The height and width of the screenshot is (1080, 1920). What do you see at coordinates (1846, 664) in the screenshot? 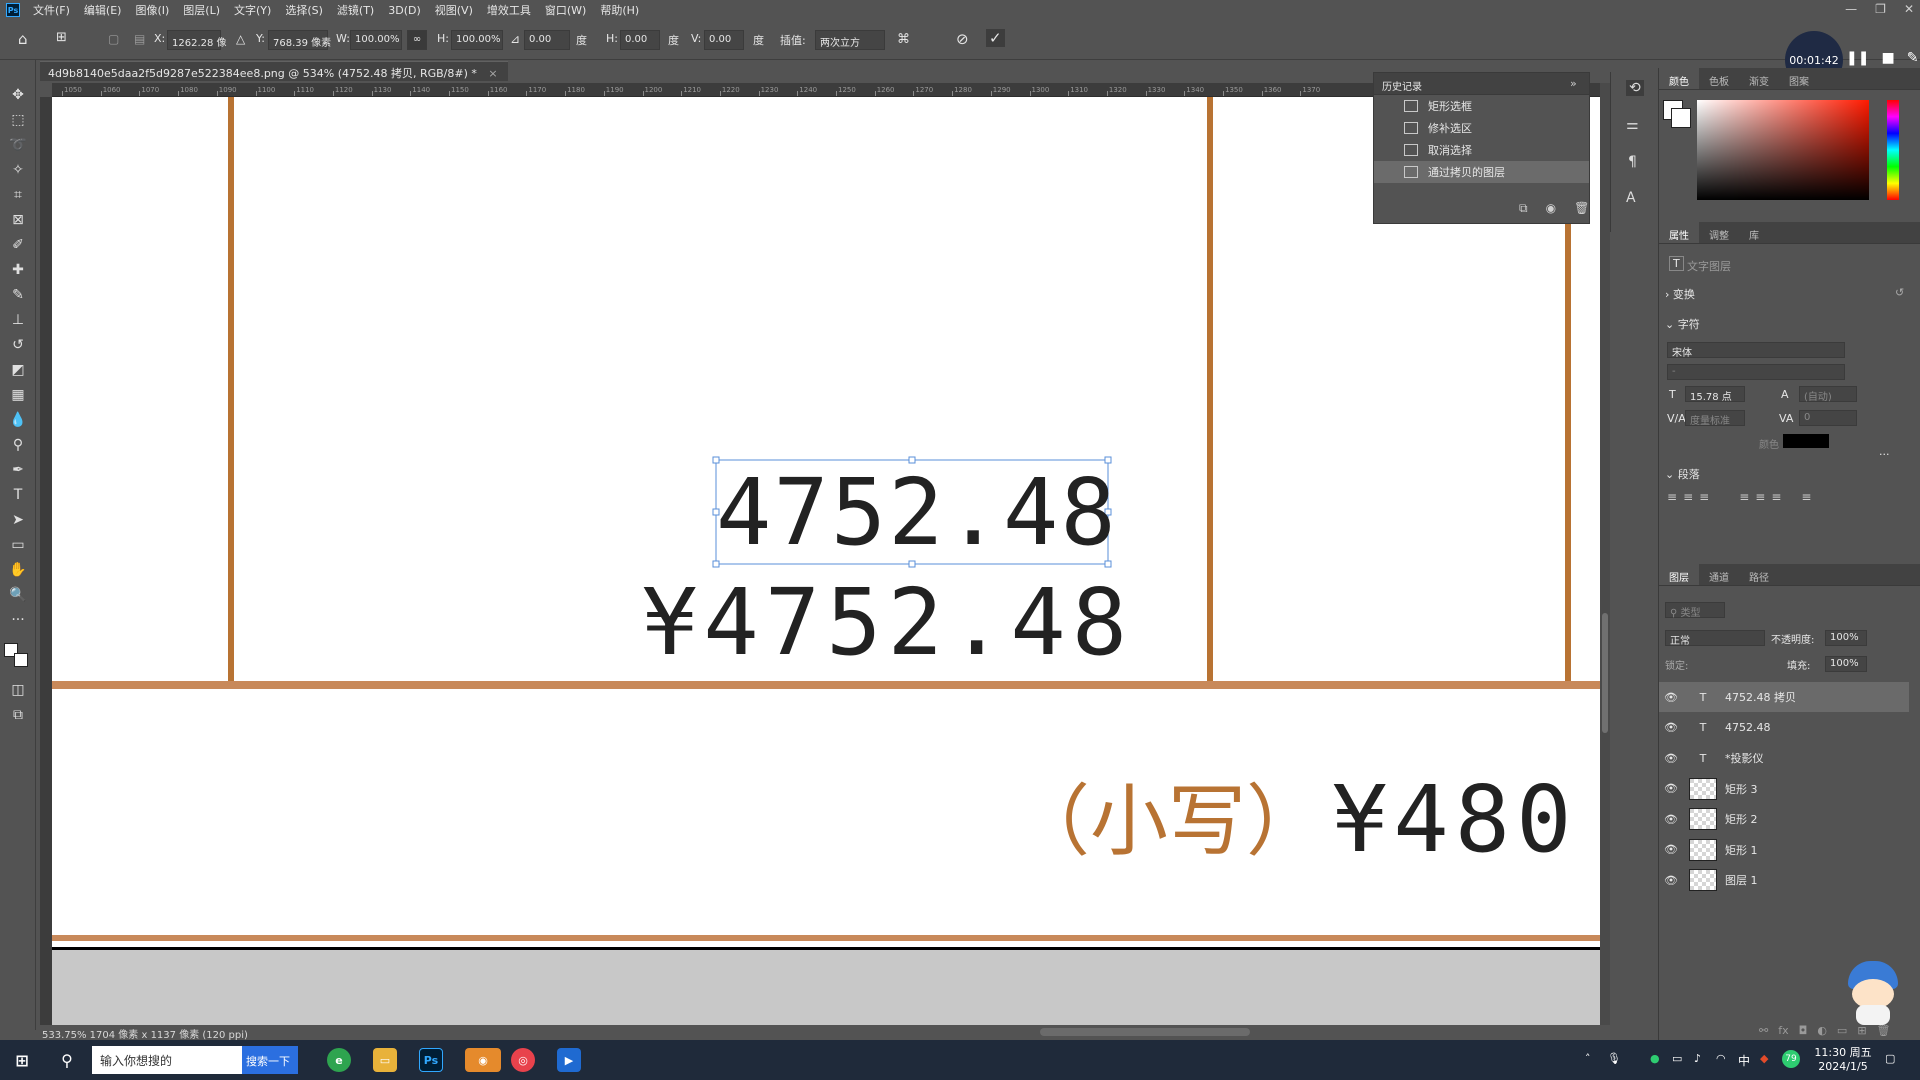
I see `fill-field: 100%` at bounding box center [1846, 664].